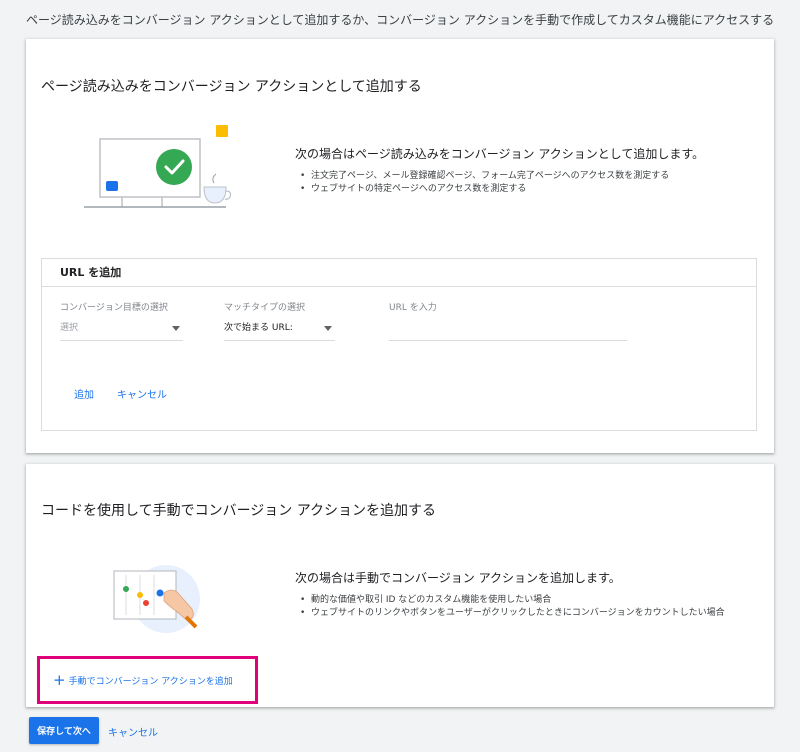 The image size is (800, 752). Describe the element at coordinates (500, 154) in the screenshot. I see `page-load-desc-title: 次の場合はページ読み込みをコンバージョン アクションとして追加します。` at that location.